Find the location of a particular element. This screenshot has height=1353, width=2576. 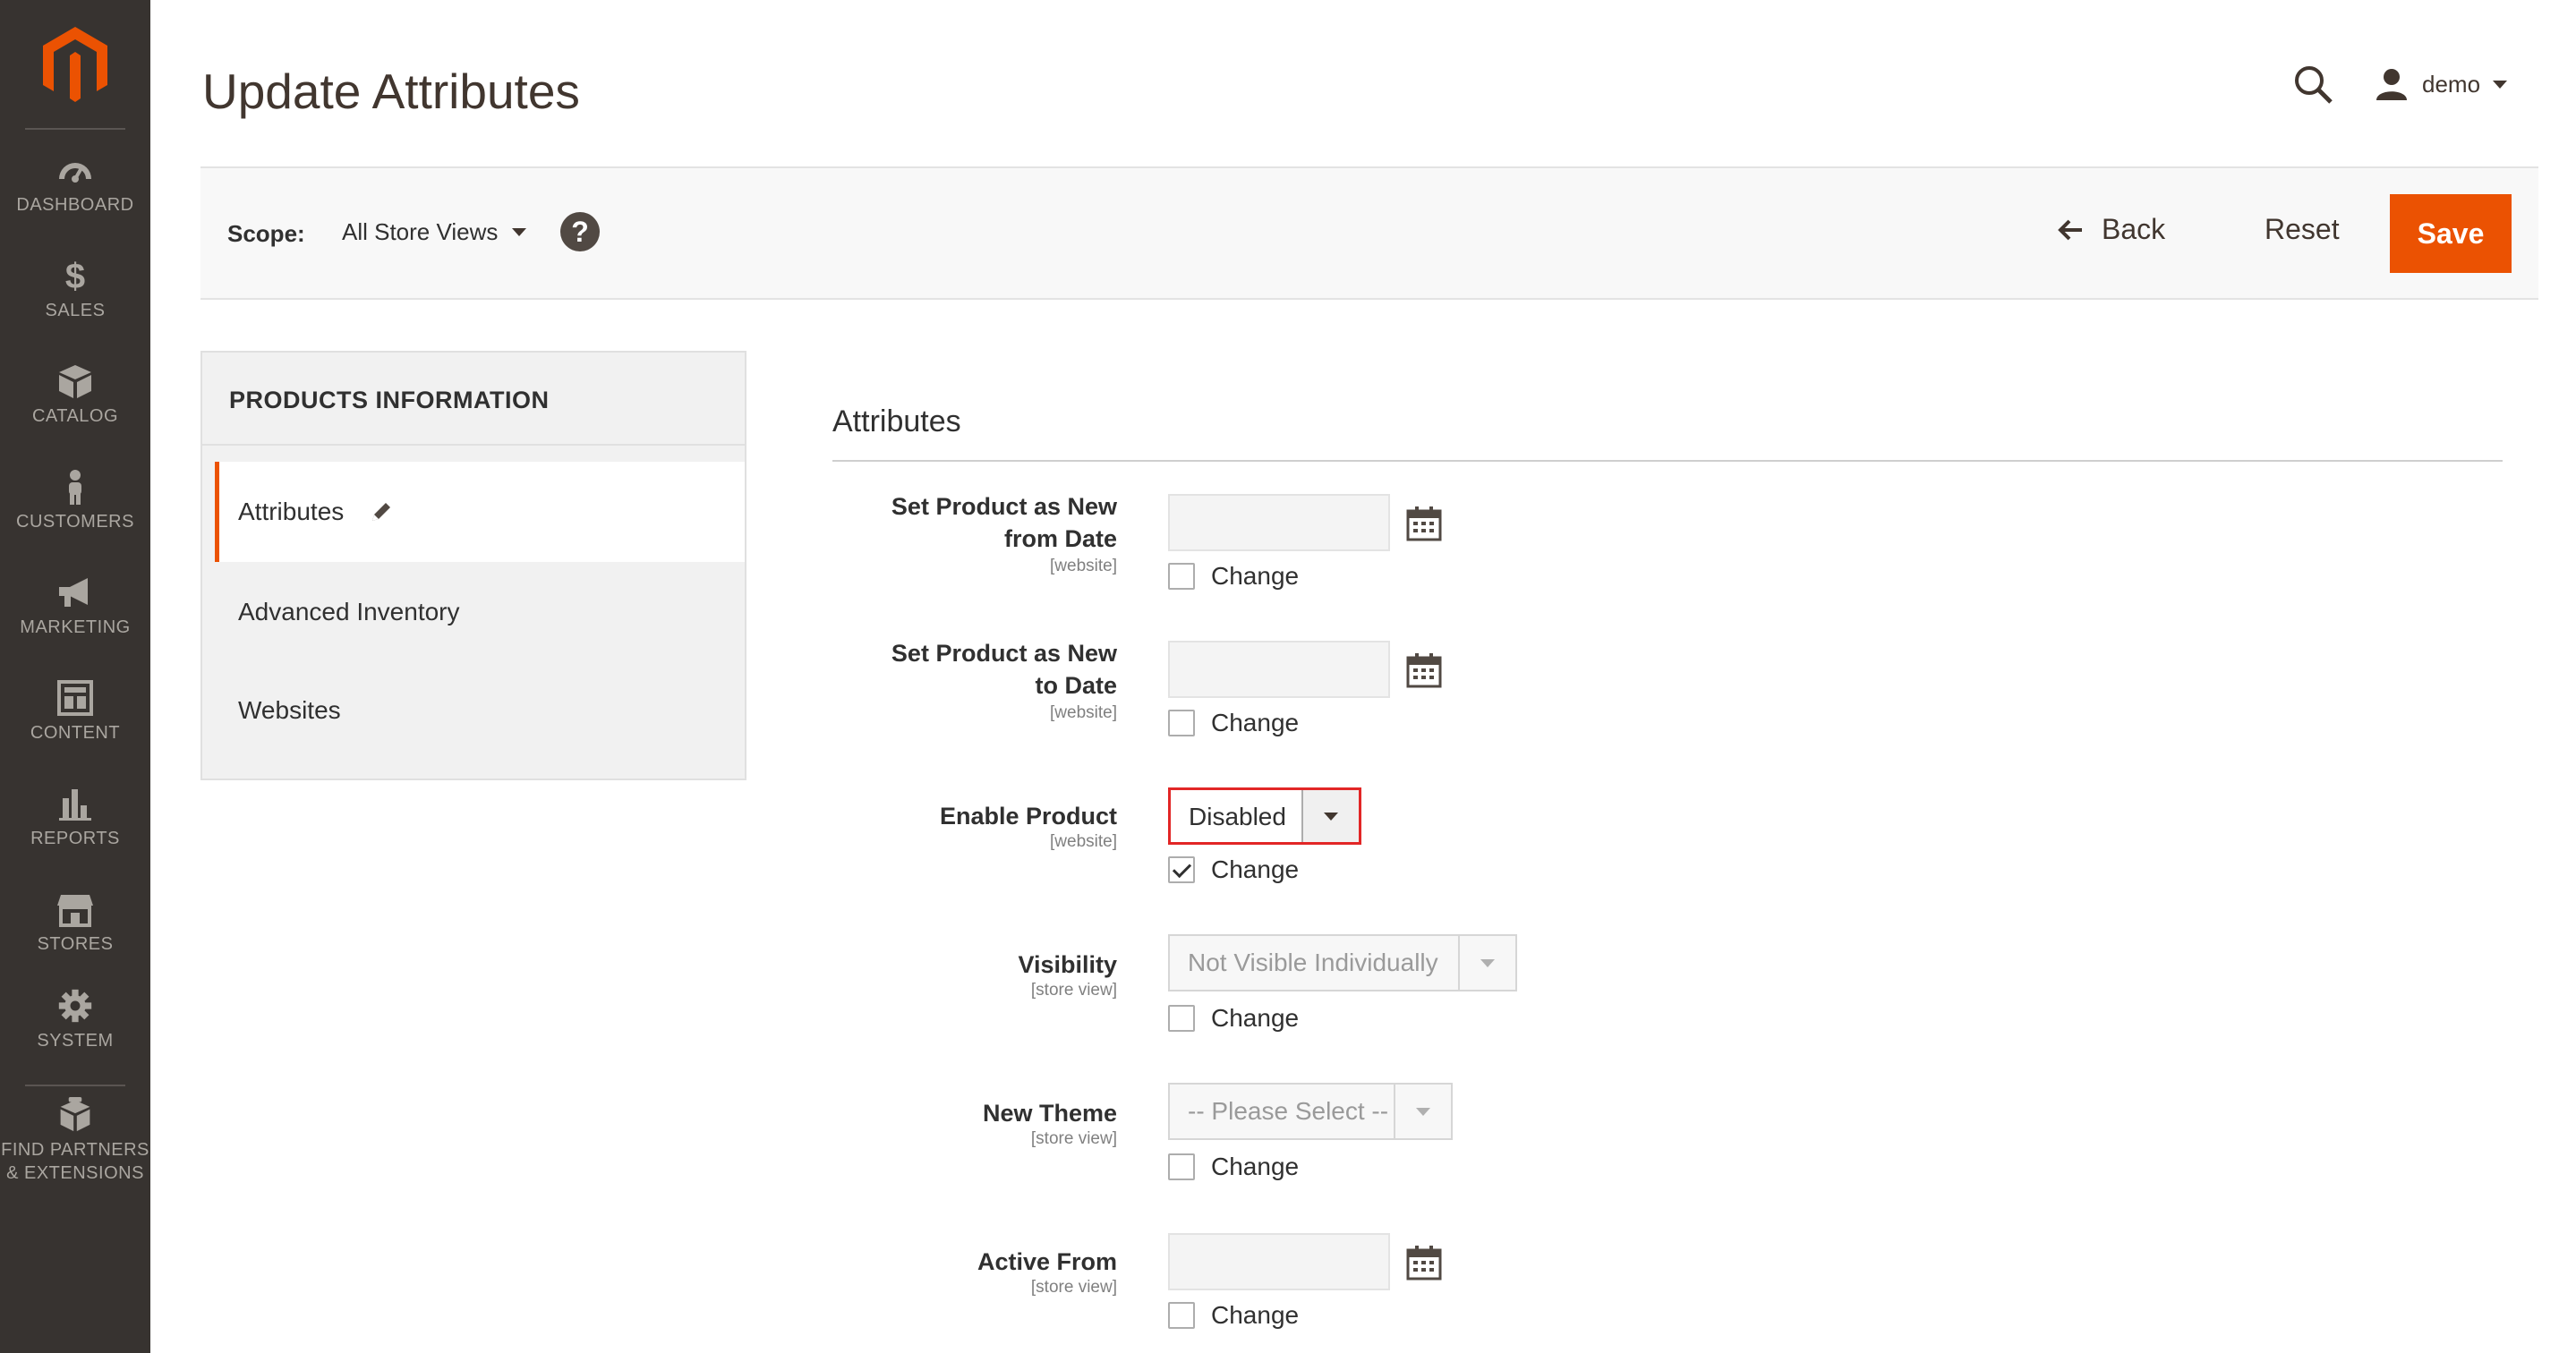

news-to-date-input is located at coordinates (1279, 669).